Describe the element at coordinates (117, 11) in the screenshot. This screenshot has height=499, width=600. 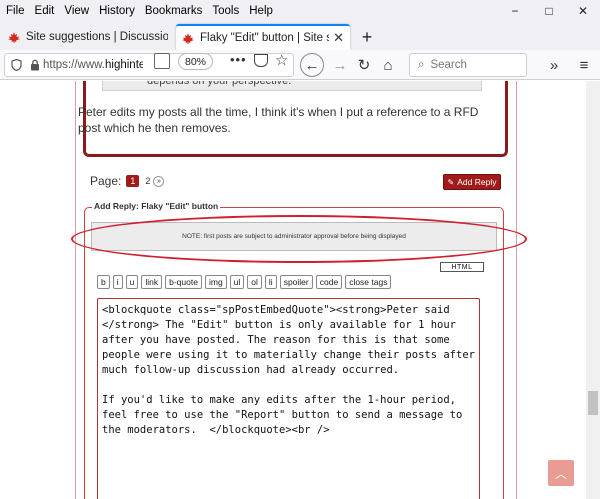
I see `menu-history: History` at that location.